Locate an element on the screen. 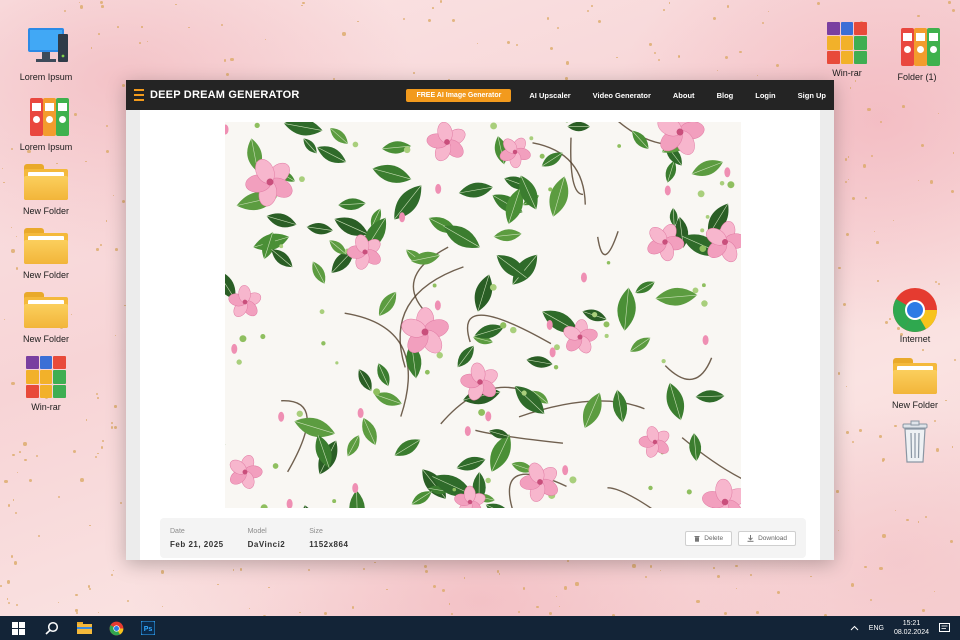  desktop-icon-new-folder-3: New Folder is located at coordinates (46, 315).